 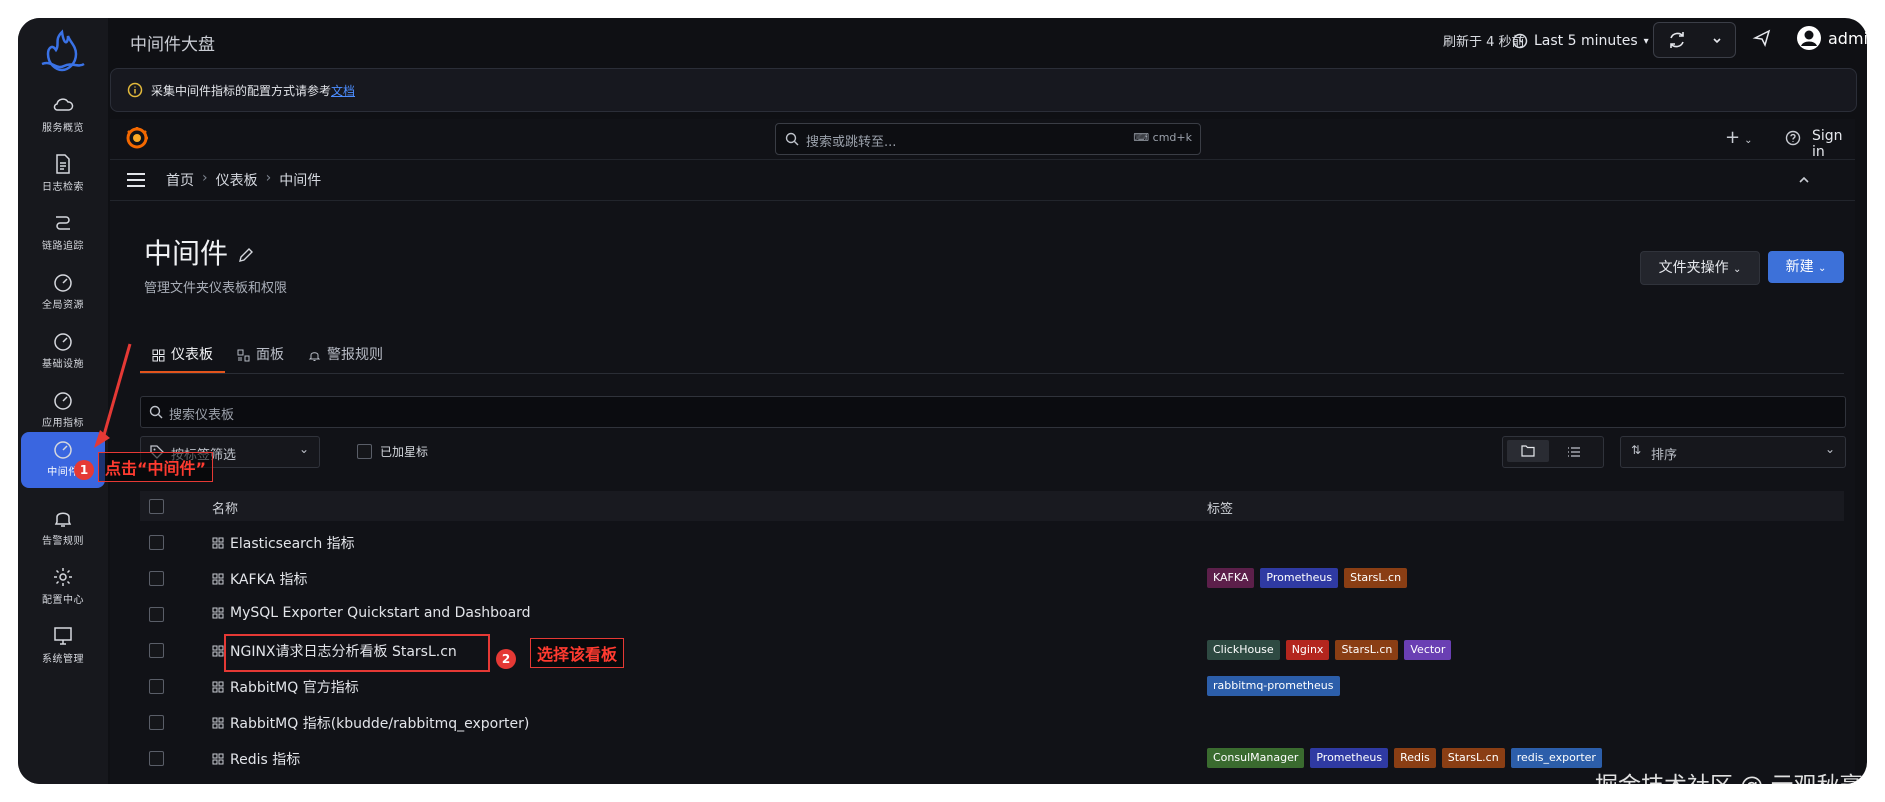 What do you see at coordinates (1738, 137) in the screenshot?
I see `add-menu: + ⌄` at bounding box center [1738, 137].